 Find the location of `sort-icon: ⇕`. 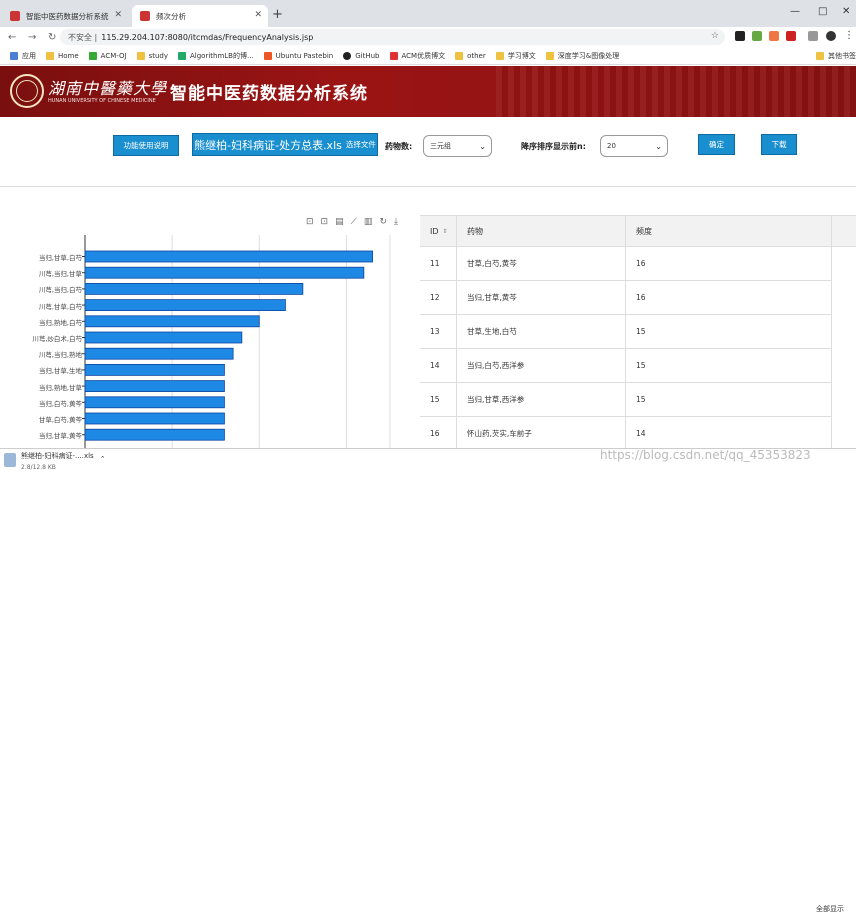

sort-icon: ⇕ is located at coordinates (445, 231).